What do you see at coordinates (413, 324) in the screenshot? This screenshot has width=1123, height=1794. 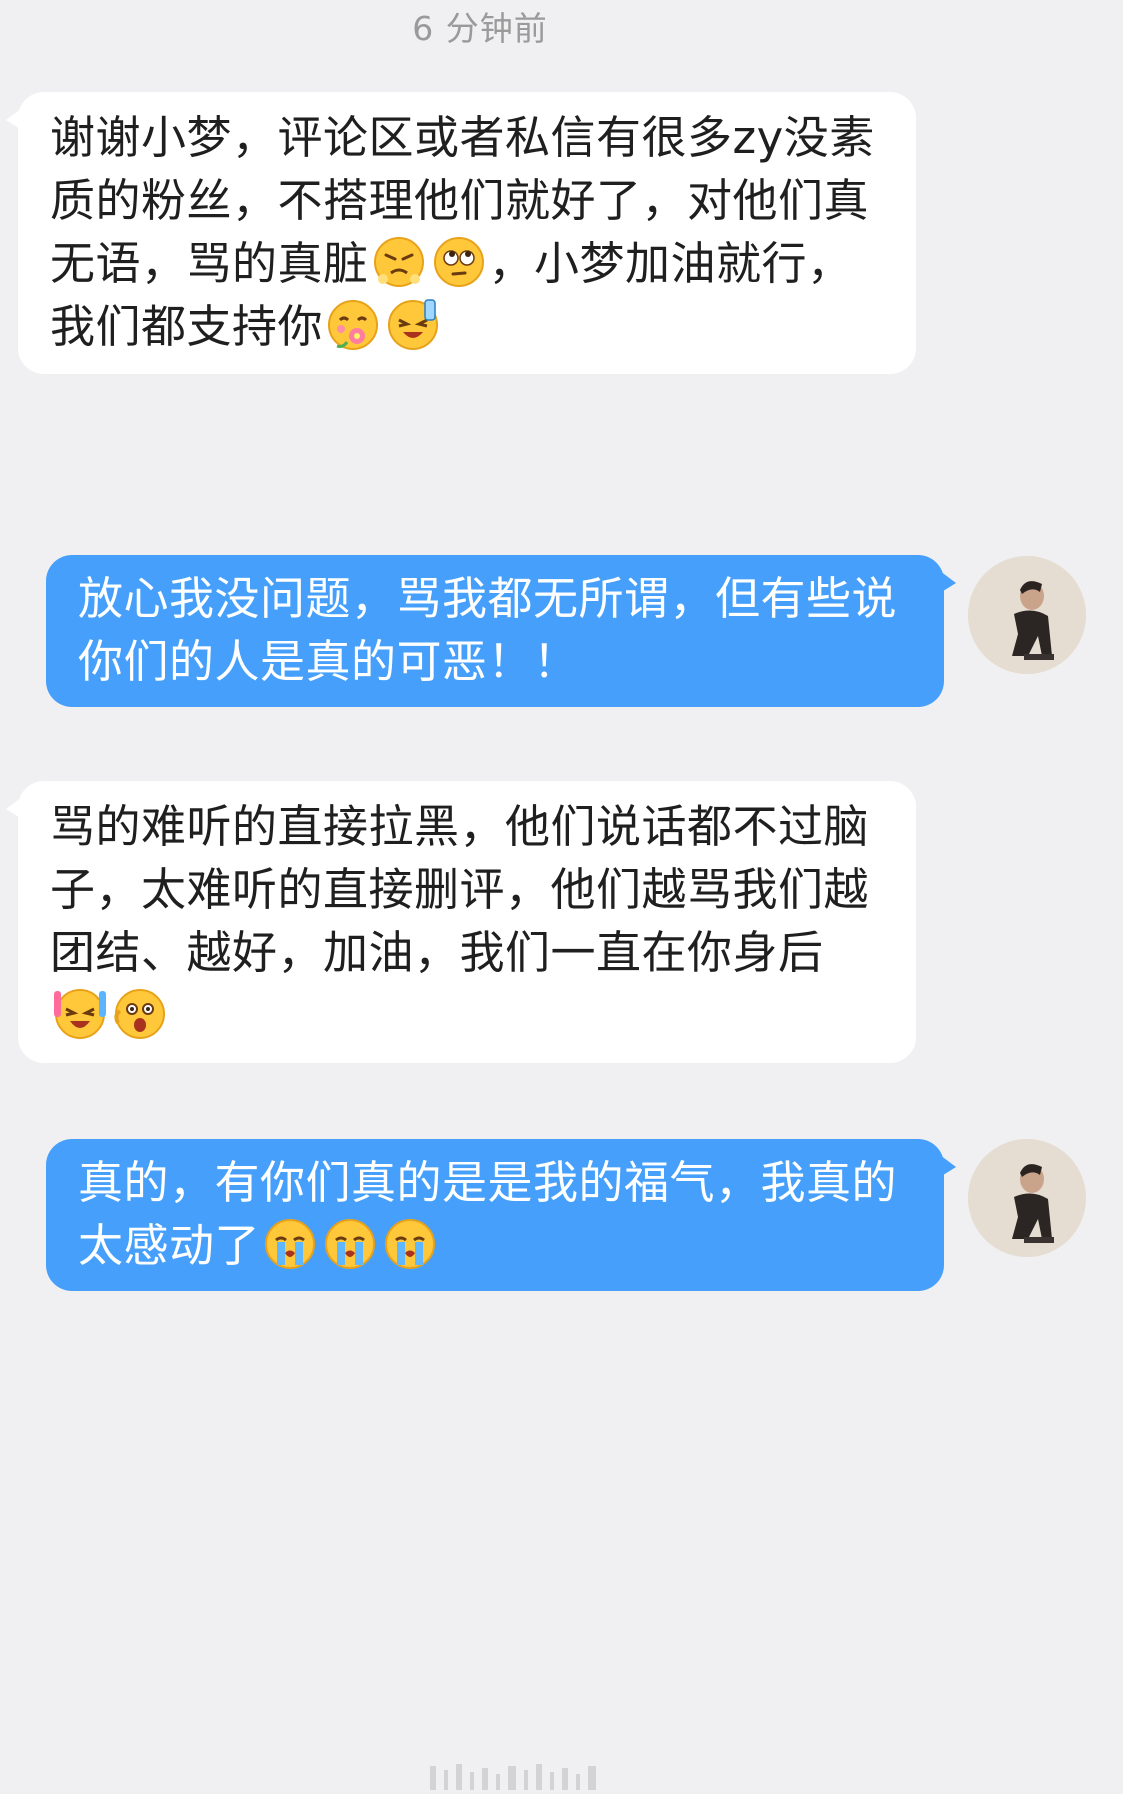 I see `cheer-face-emoji` at bounding box center [413, 324].